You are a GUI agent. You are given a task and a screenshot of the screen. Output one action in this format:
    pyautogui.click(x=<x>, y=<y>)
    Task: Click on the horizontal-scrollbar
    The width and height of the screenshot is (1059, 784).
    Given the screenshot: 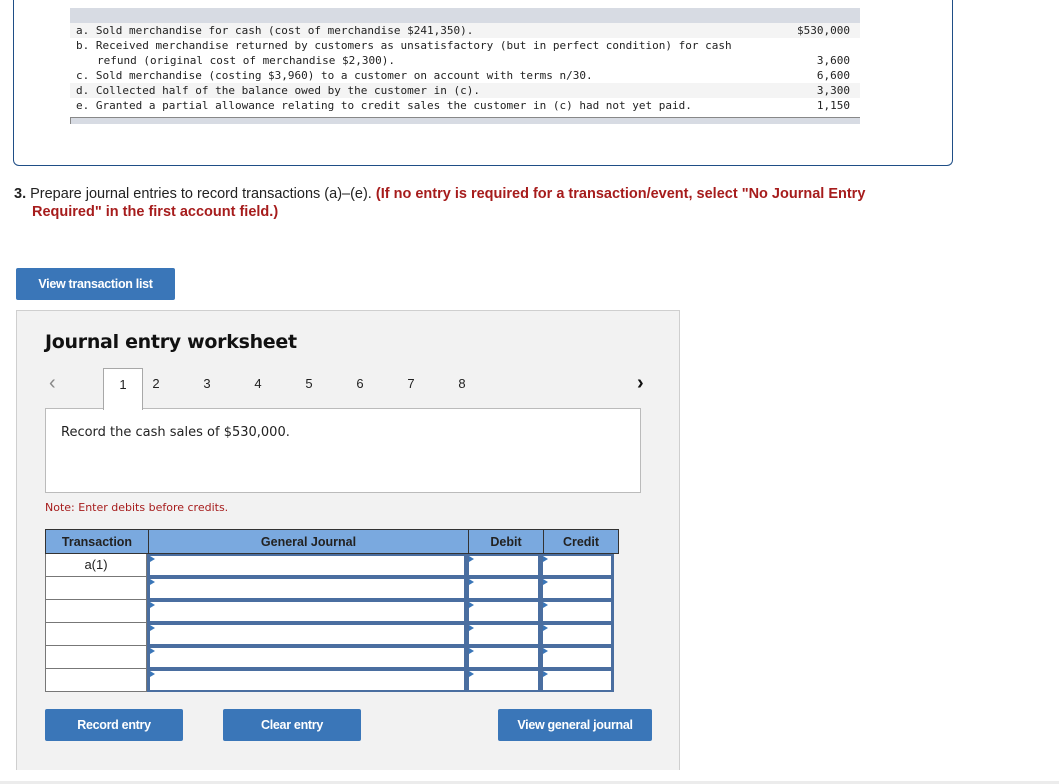 What is the action you would take?
    pyautogui.click(x=465, y=120)
    